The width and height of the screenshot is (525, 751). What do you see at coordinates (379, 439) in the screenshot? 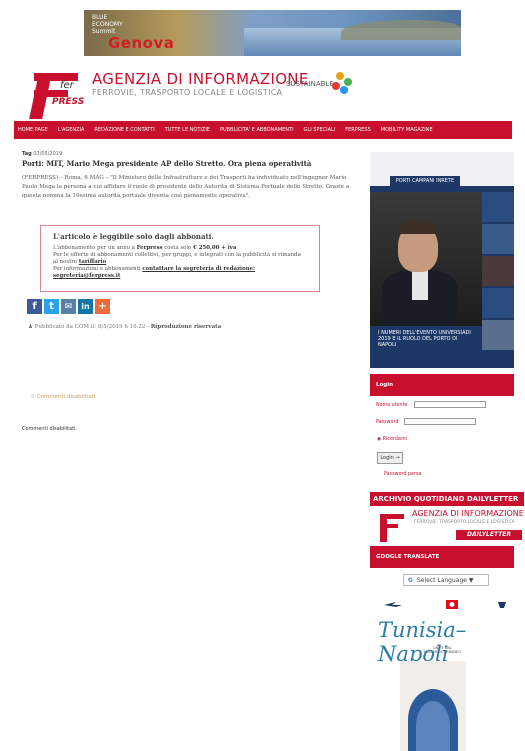
I see `checkbox-icon: ◉` at bounding box center [379, 439].